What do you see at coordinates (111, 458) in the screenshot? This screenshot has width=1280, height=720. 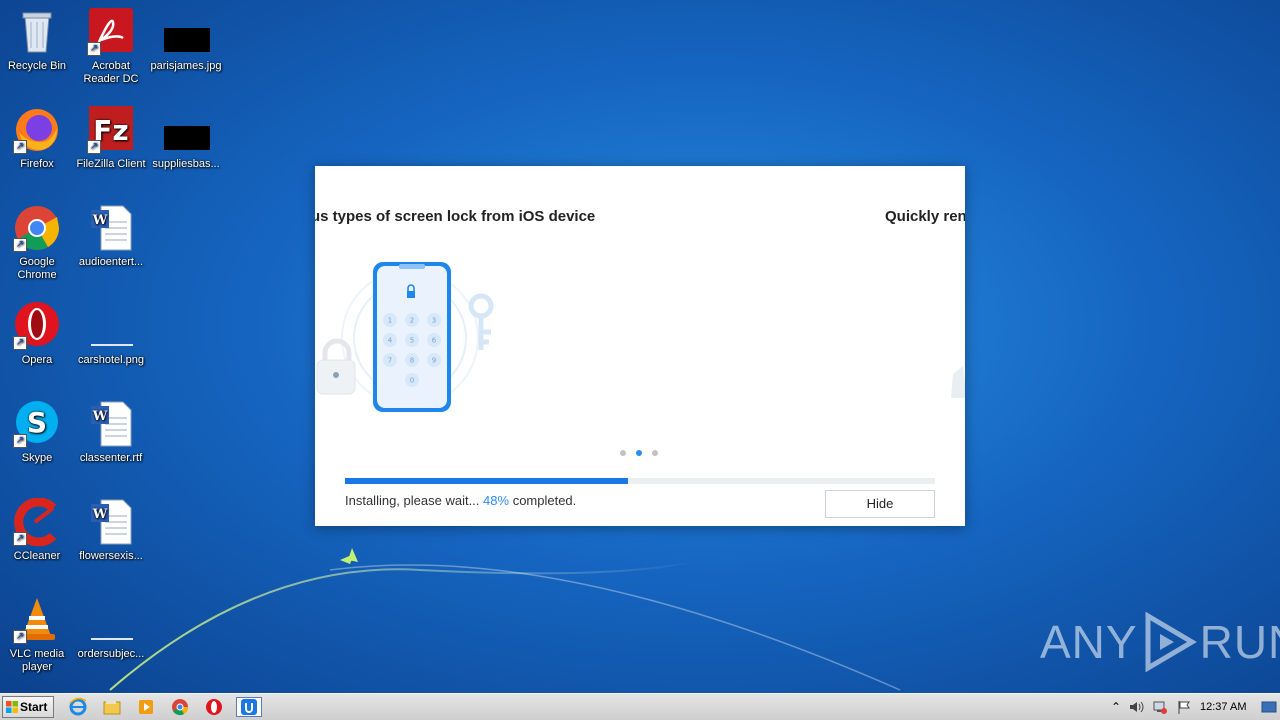 I see `desktop-icon-label: classenter.rtf` at bounding box center [111, 458].